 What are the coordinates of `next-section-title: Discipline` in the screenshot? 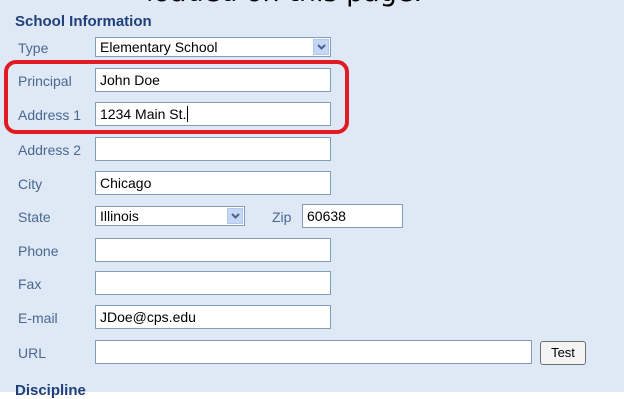 It's located at (50, 390).